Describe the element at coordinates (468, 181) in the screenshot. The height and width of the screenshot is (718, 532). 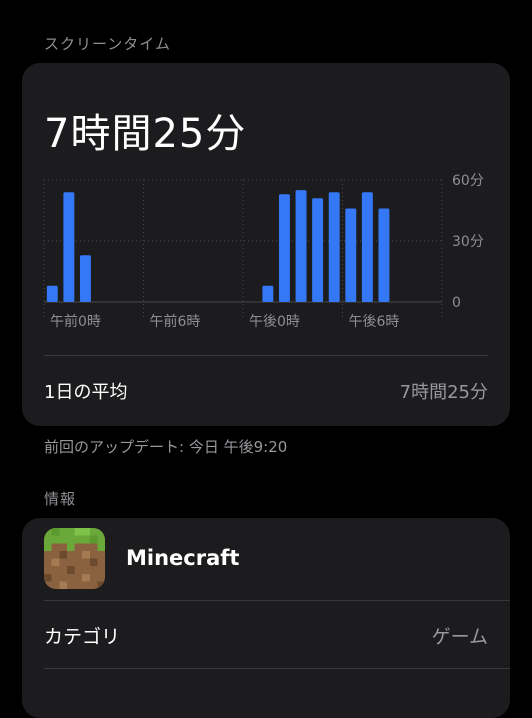
I see `y-tick-label: 60分` at that location.